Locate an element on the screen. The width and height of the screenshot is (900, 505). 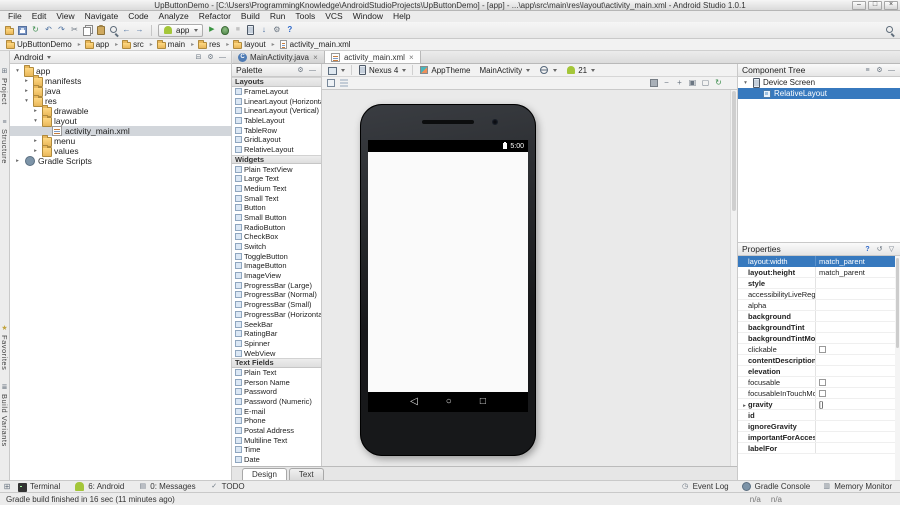
tool-window-button: ⊞ Project is located at coordinates (4, 86).